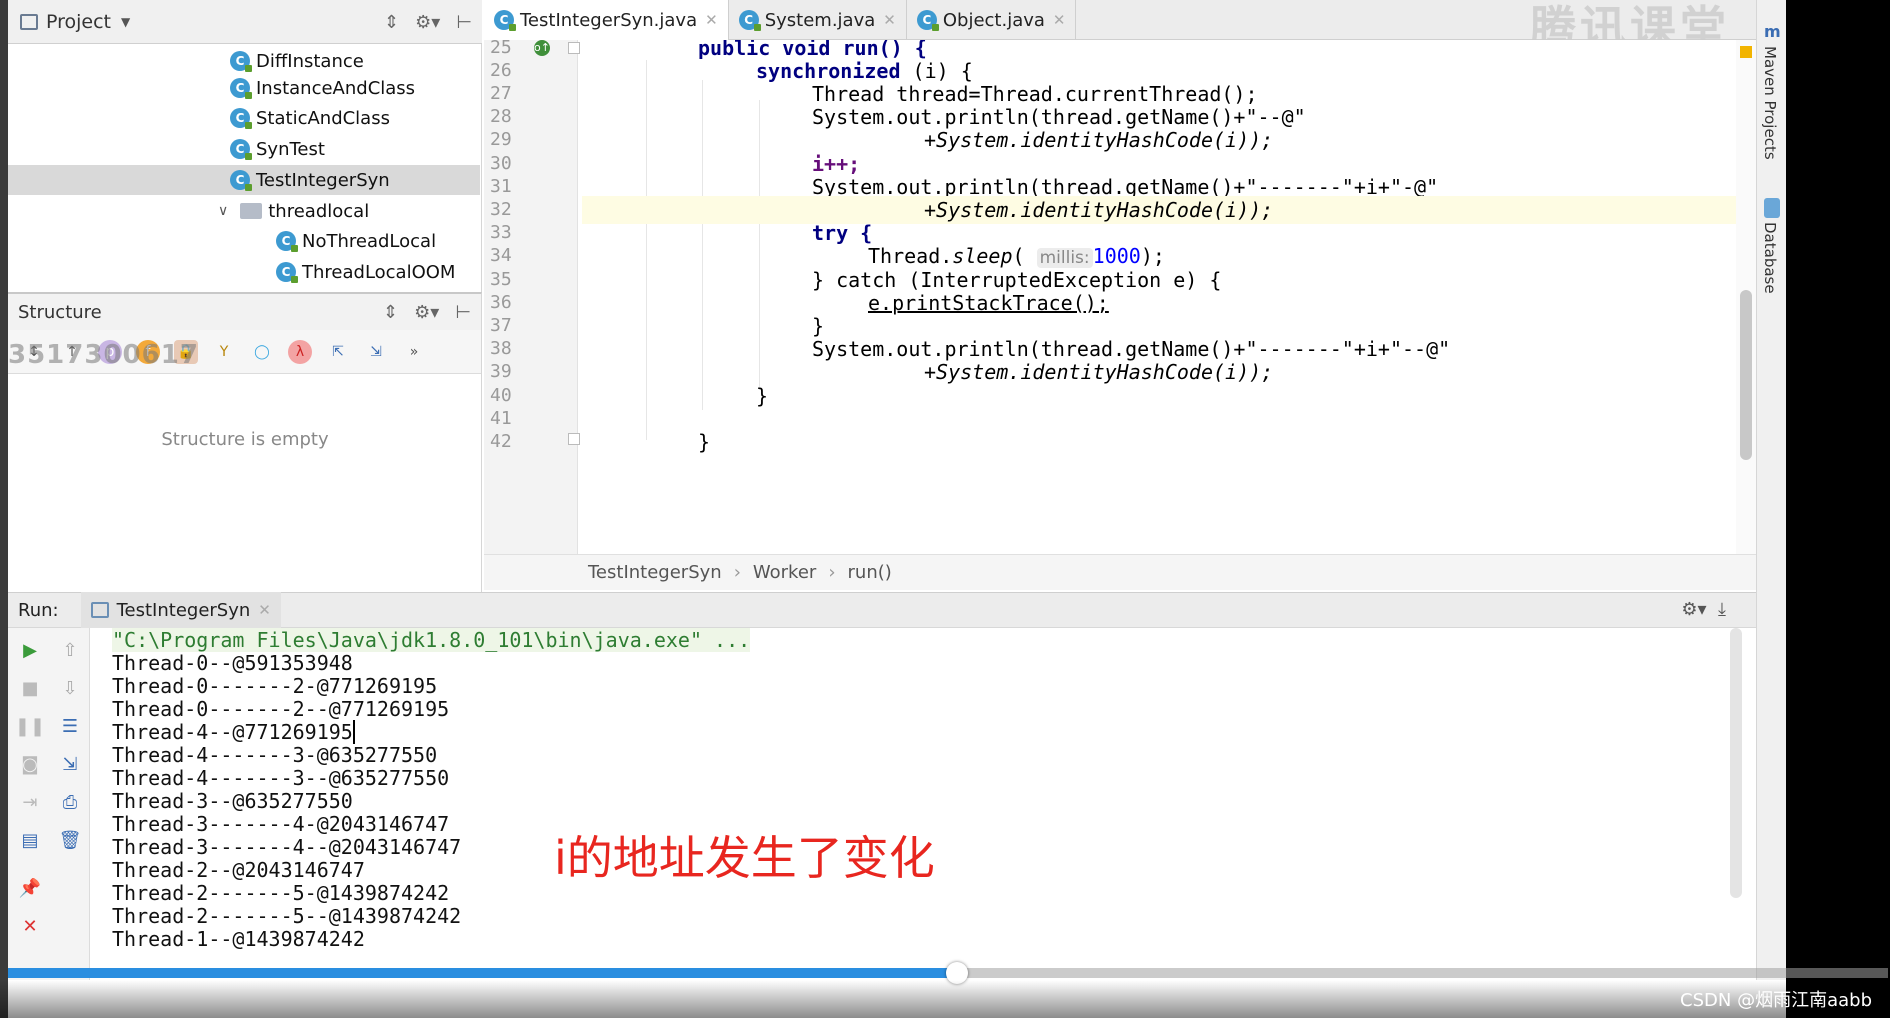 The width and height of the screenshot is (1890, 1018). I want to click on tab-label: System.java, so click(820, 20).